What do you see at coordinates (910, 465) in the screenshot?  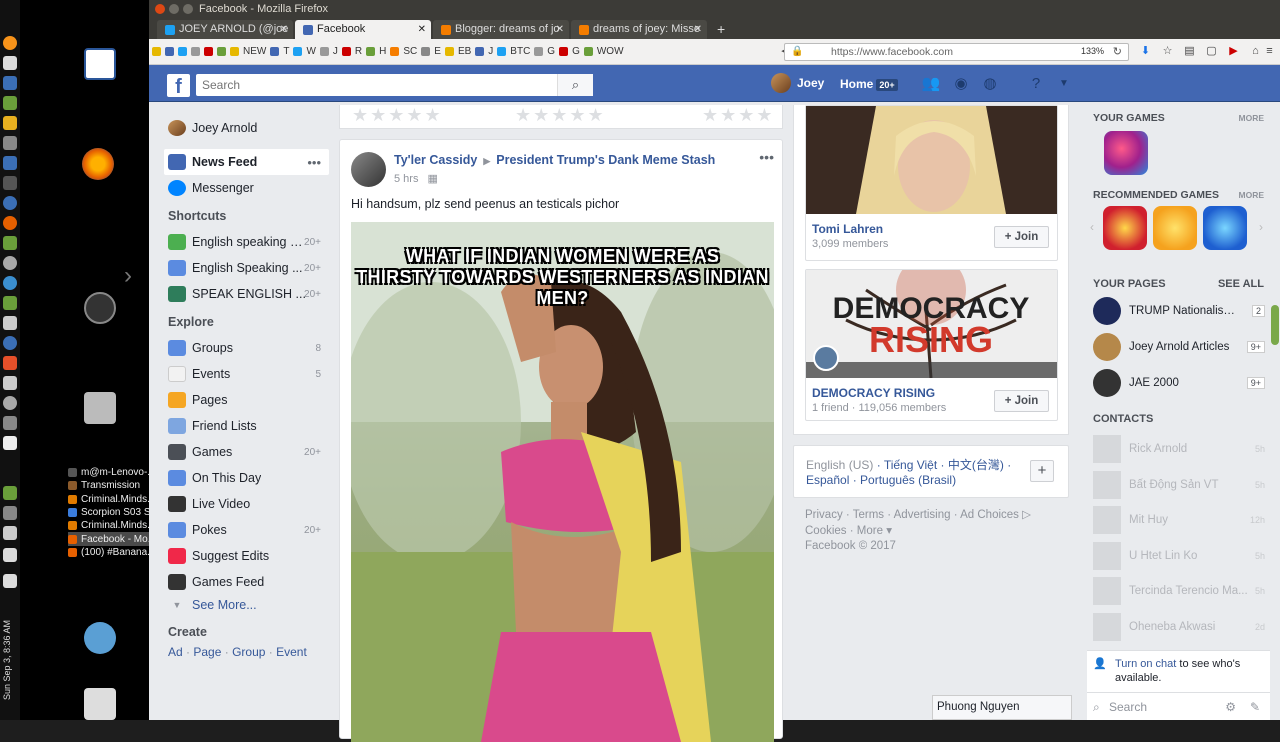 I see `language-link: Tiếng Việt` at bounding box center [910, 465].